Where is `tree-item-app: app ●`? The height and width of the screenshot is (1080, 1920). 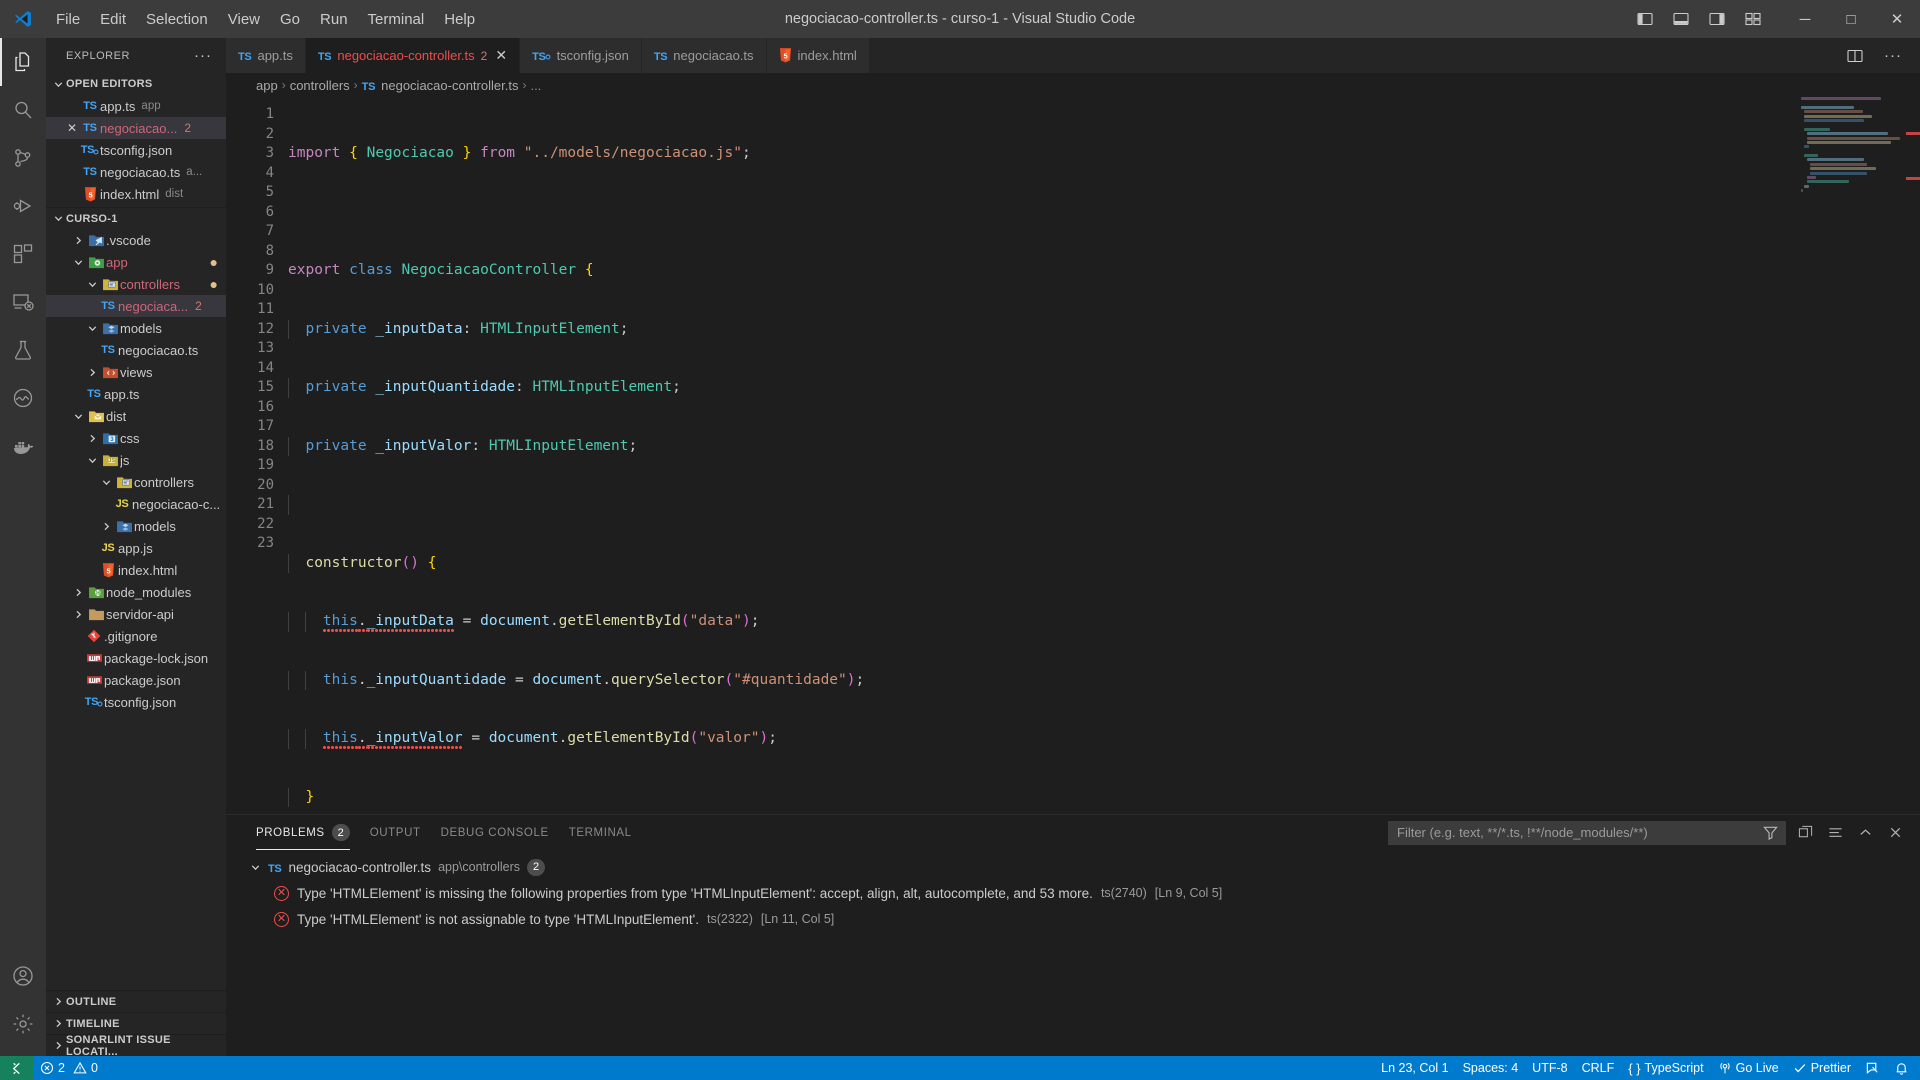
tree-item-app: app ● is located at coordinates (136, 262).